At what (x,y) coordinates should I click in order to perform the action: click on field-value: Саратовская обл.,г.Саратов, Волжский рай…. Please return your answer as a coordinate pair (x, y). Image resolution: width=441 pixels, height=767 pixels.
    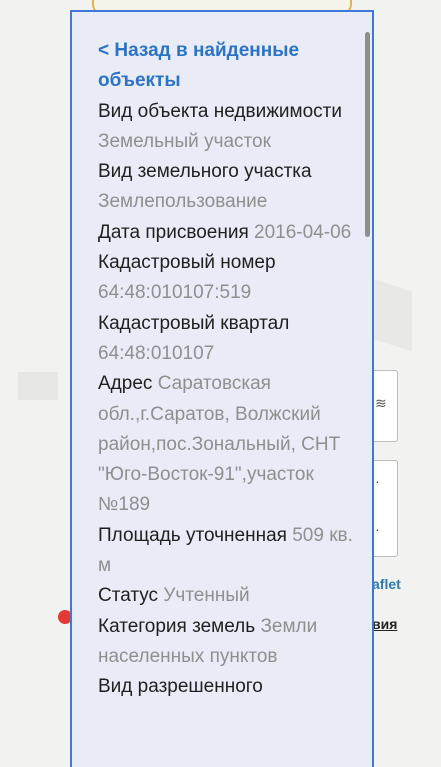
    Looking at the image, I should click on (219, 444).